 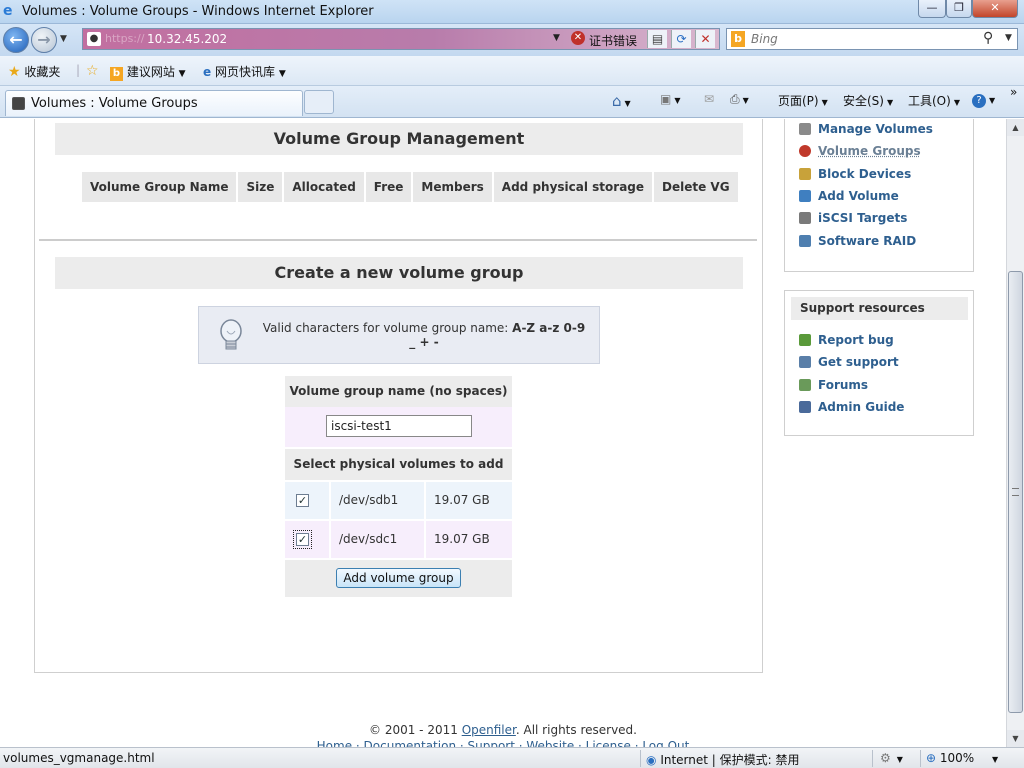 What do you see at coordinates (1013, 92) in the screenshot?
I see `more-commands-button: »` at bounding box center [1013, 92].